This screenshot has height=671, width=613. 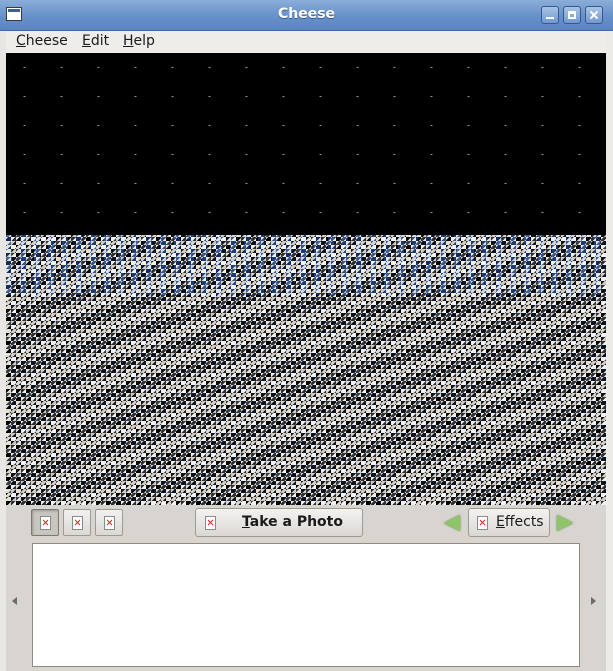 I want to click on title-bar: Cheese, so click(x=306, y=15).